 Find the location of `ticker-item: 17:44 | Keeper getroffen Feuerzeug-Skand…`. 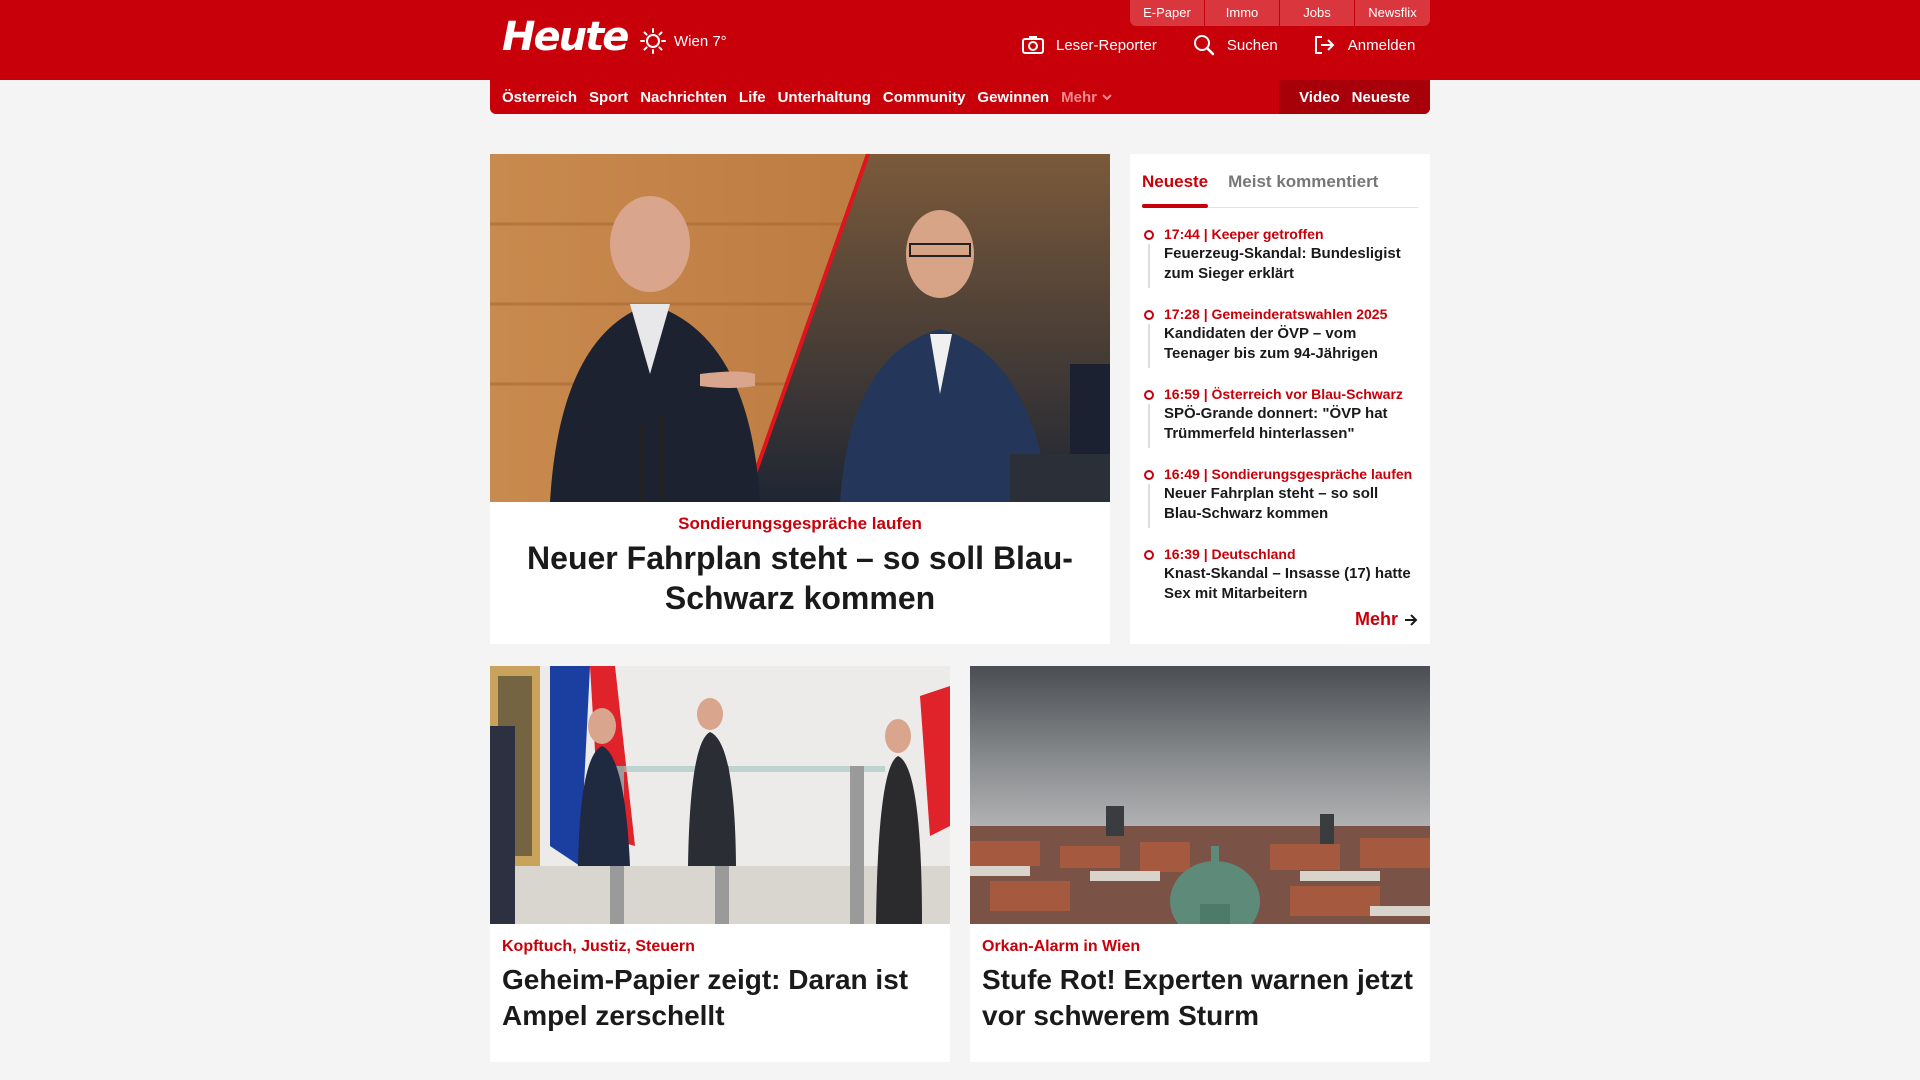

ticker-item: 17:44 | Keeper getroffen Feuerzeug-Skand… is located at coordinates (1280, 257).